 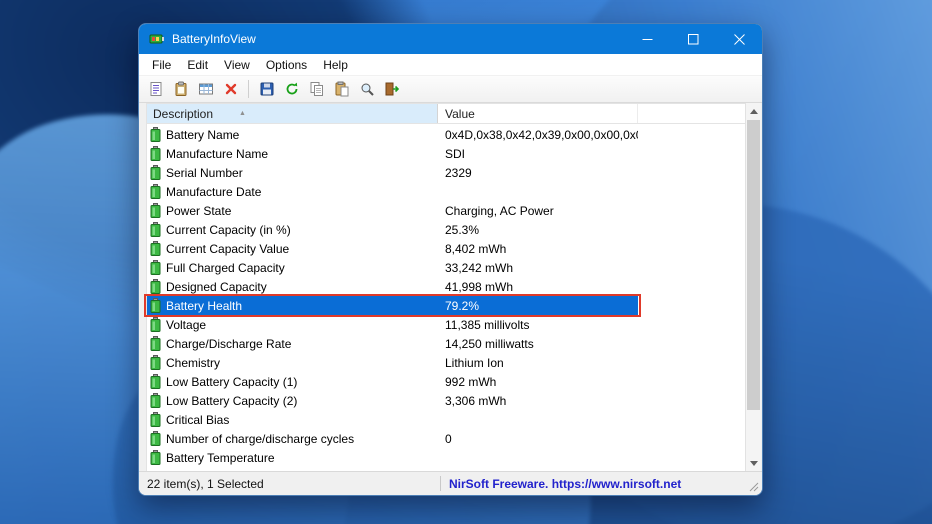 What do you see at coordinates (450, 65) in the screenshot?
I see `menu-bar: File Edit View Options Help` at bounding box center [450, 65].